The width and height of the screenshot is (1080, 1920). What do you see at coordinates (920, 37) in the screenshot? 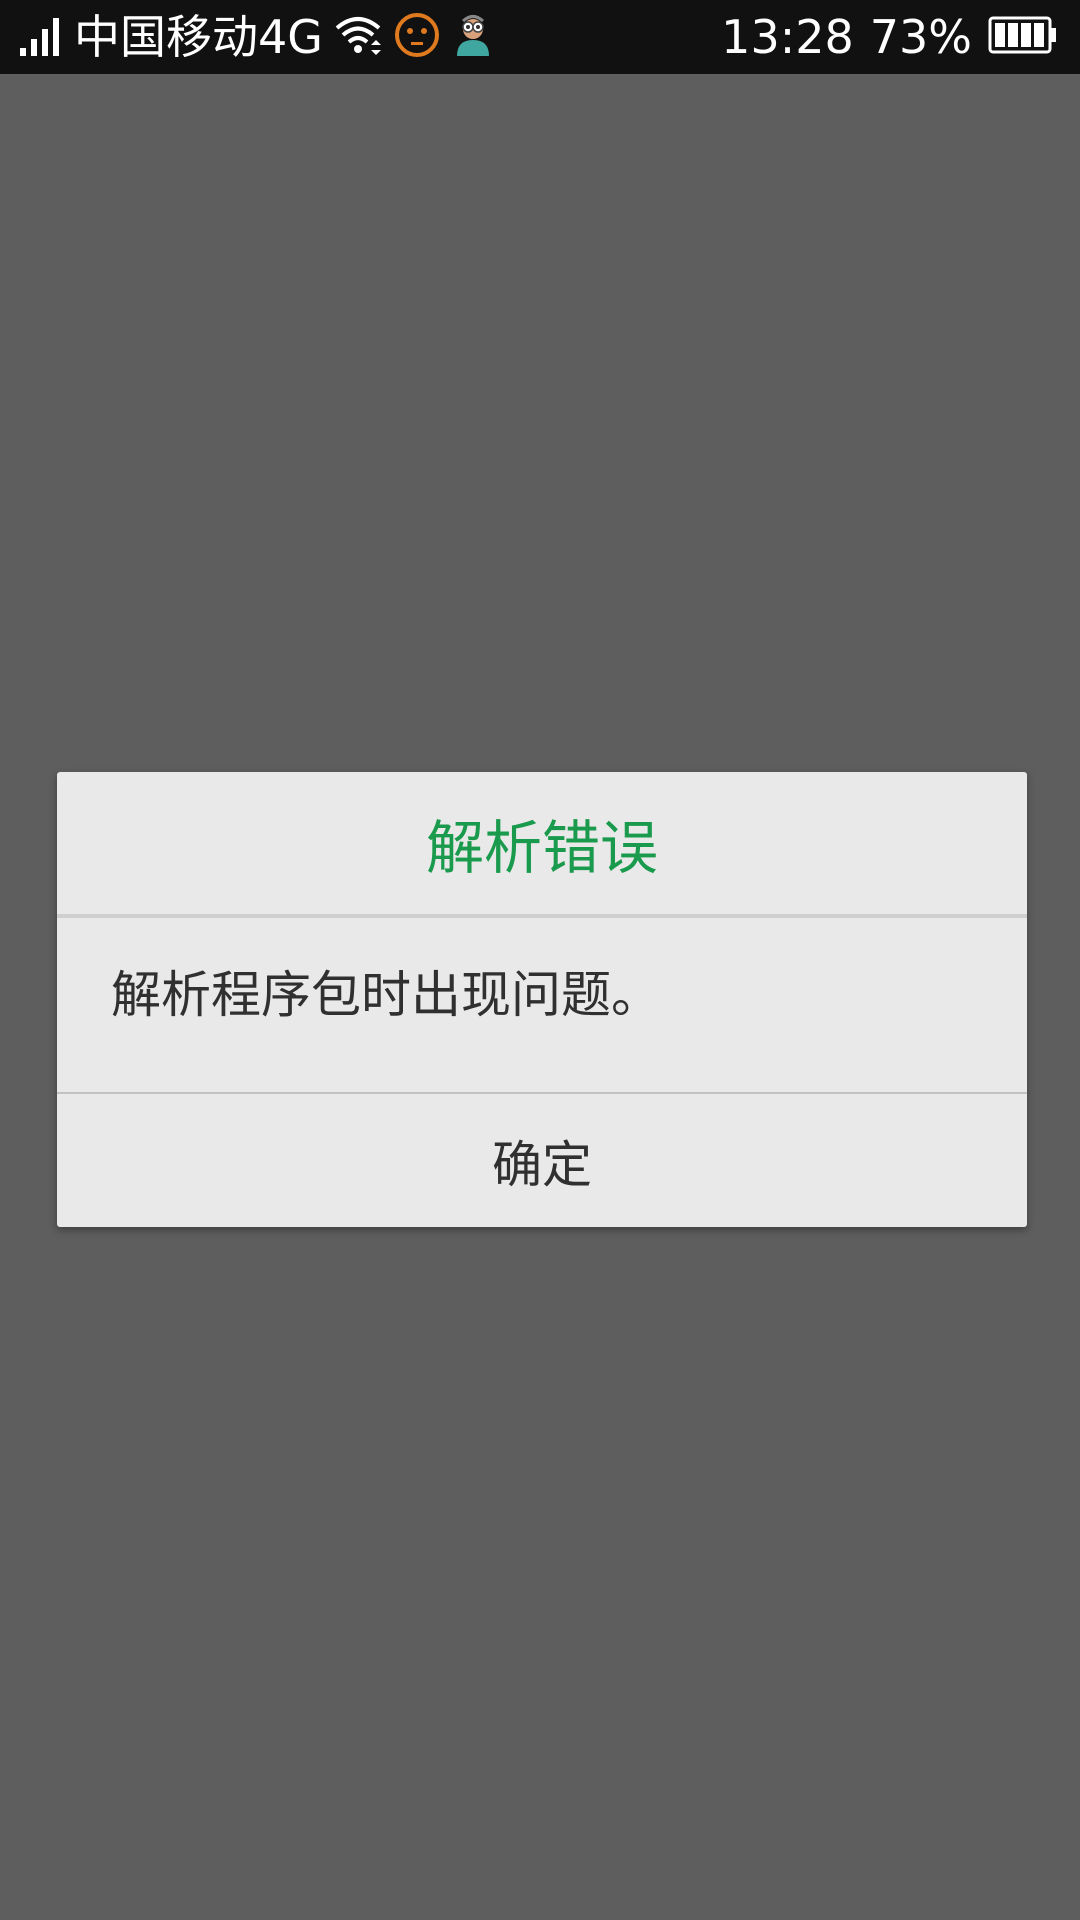
I see `battery-percent: 73%` at bounding box center [920, 37].